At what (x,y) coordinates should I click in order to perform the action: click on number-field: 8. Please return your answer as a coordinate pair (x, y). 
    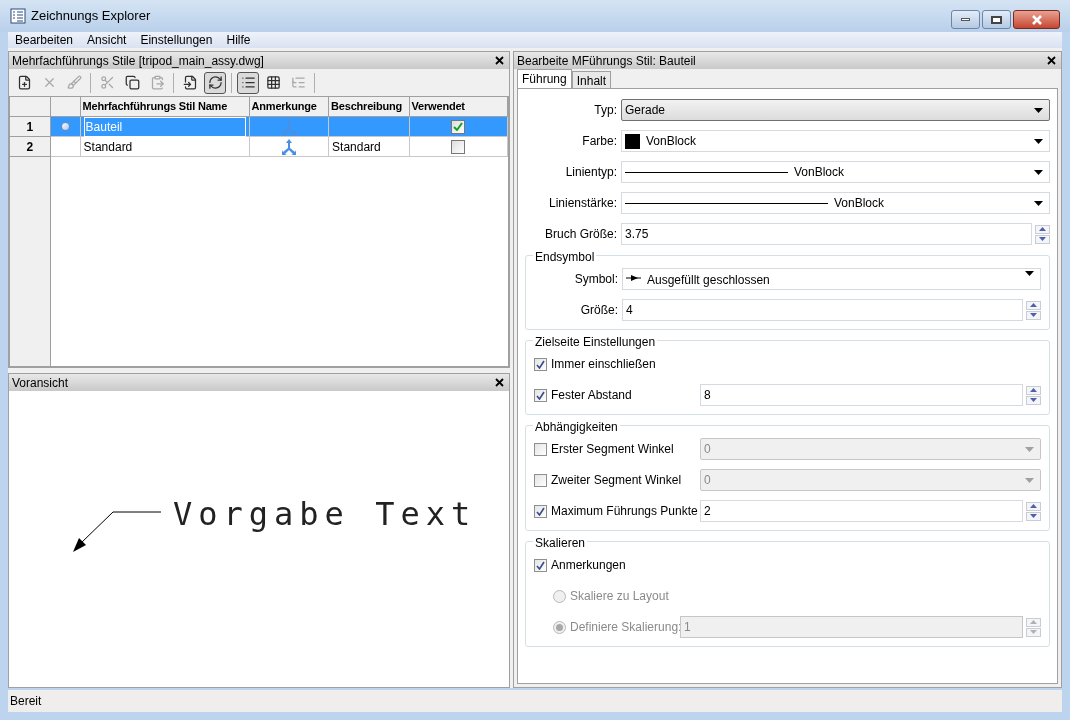
    Looking at the image, I should click on (861, 395).